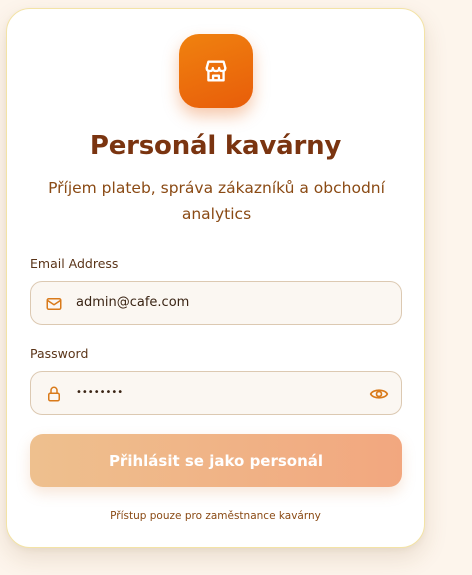  What do you see at coordinates (74, 263) in the screenshot?
I see `email-label: Email Address` at bounding box center [74, 263].